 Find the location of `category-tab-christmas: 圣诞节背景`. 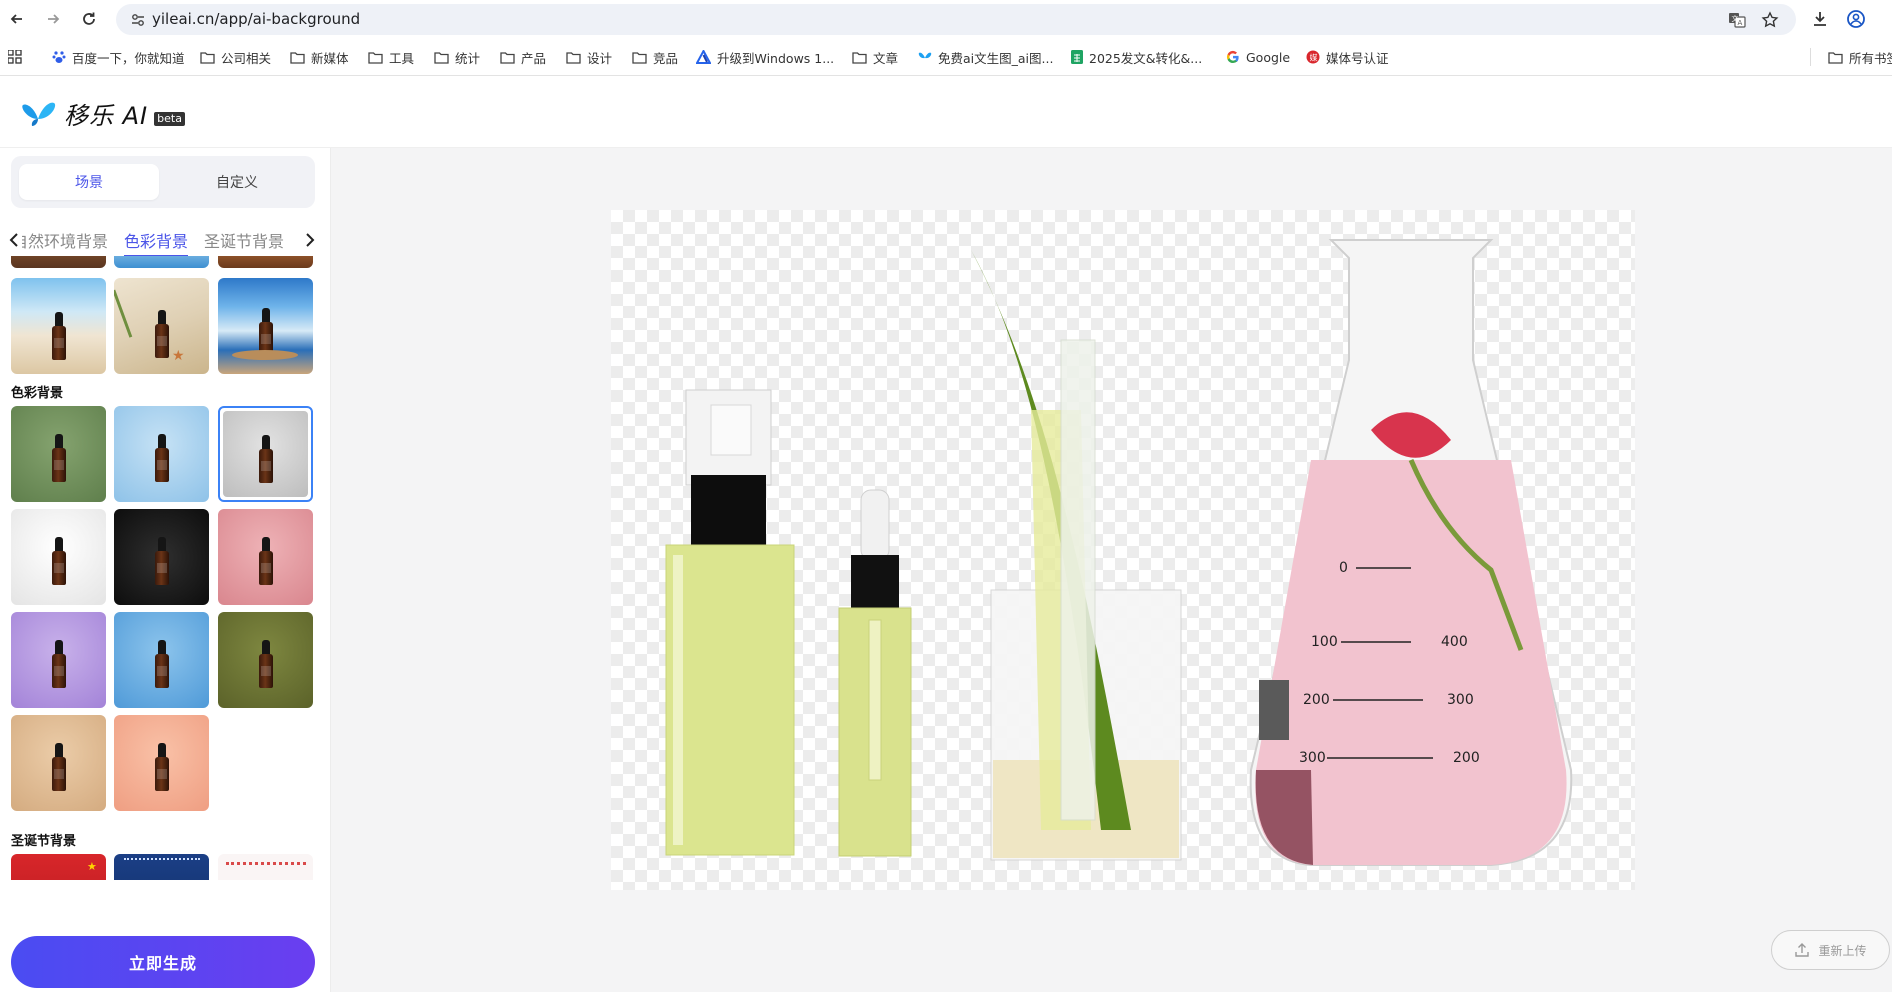

category-tab-christmas: 圣诞节背景 is located at coordinates (244, 242).